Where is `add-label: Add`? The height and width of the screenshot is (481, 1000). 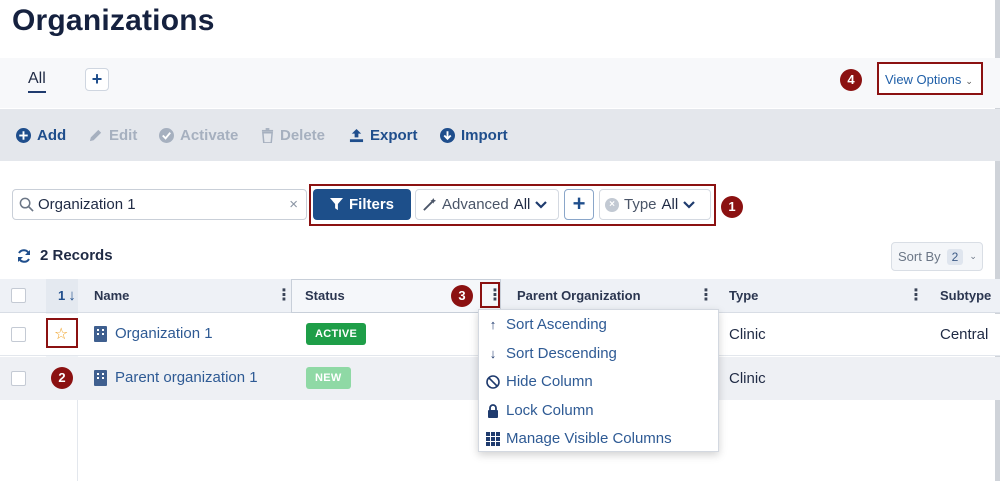 add-label: Add is located at coordinates (52, 135).